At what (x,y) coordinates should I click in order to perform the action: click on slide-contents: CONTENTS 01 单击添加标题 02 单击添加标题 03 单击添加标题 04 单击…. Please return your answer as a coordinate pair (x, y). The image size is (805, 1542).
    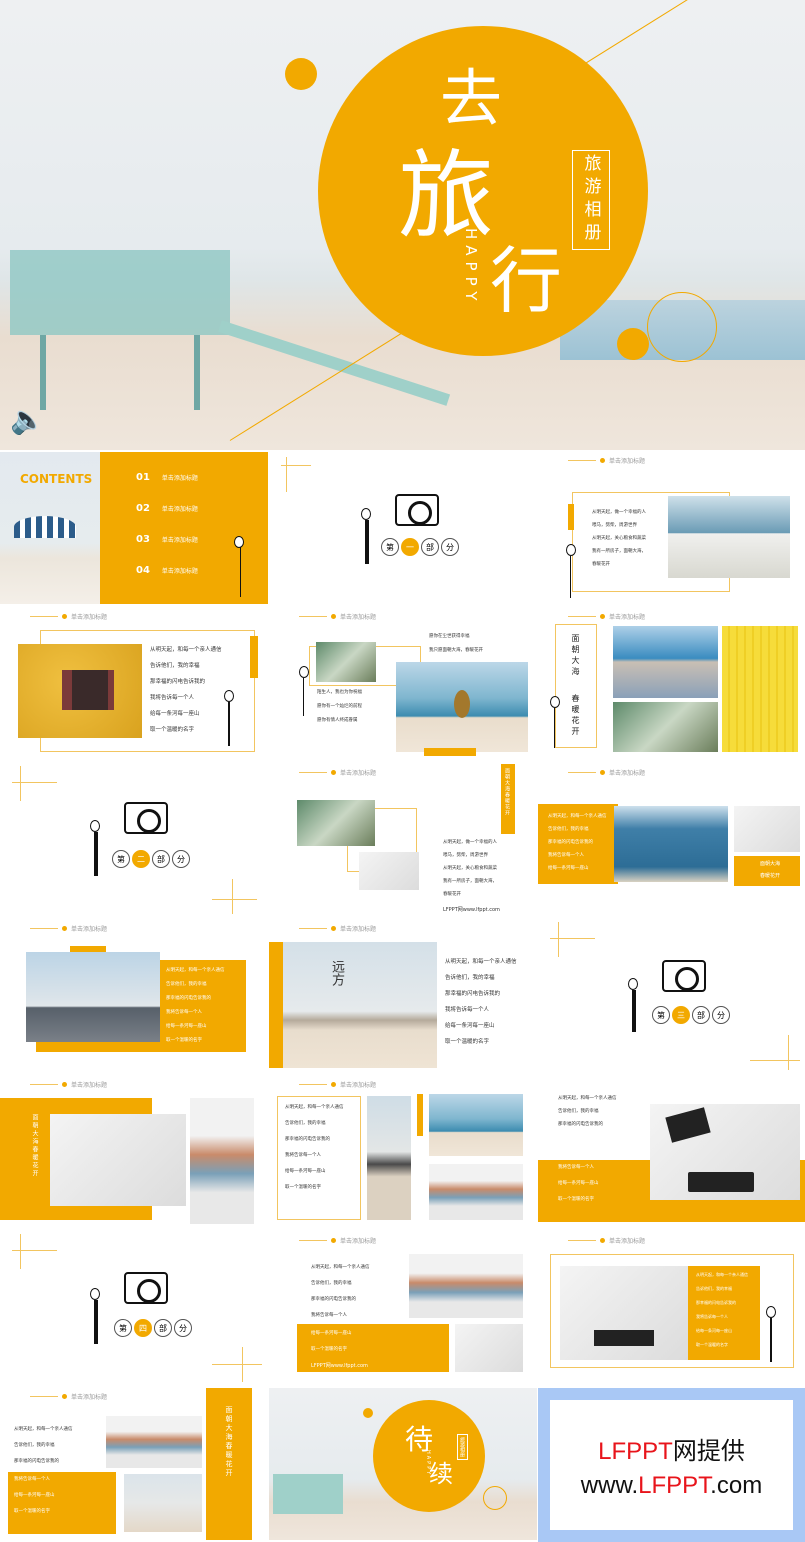
    Looking at the image, I should click on (134, 528).